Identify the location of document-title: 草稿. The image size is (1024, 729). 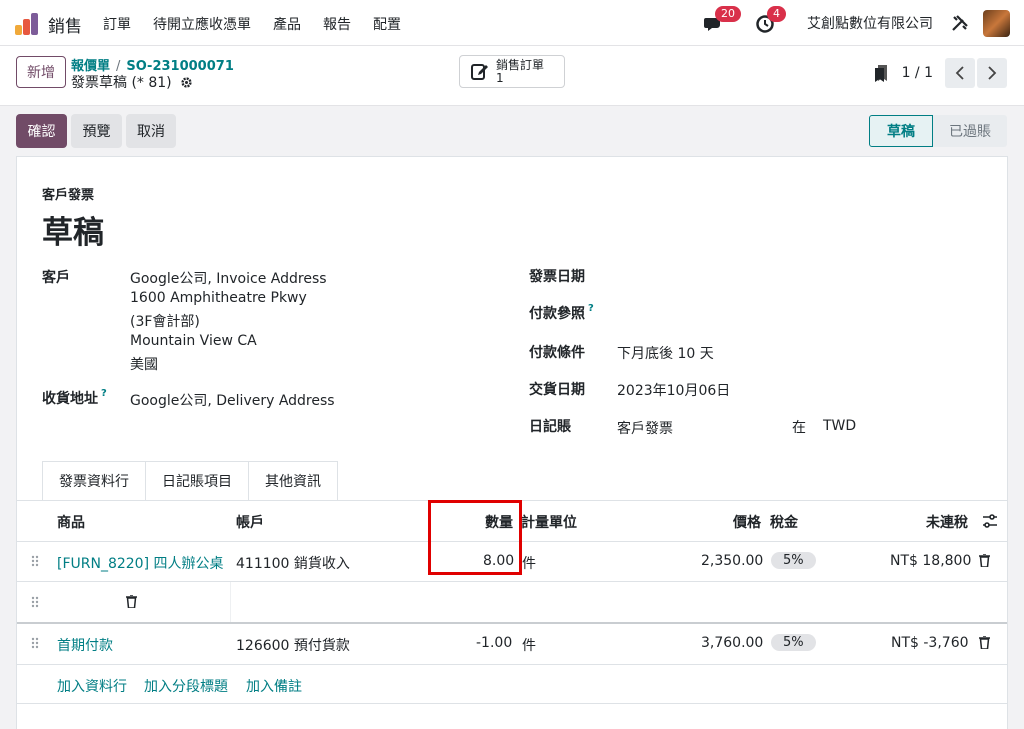
(73, 233).